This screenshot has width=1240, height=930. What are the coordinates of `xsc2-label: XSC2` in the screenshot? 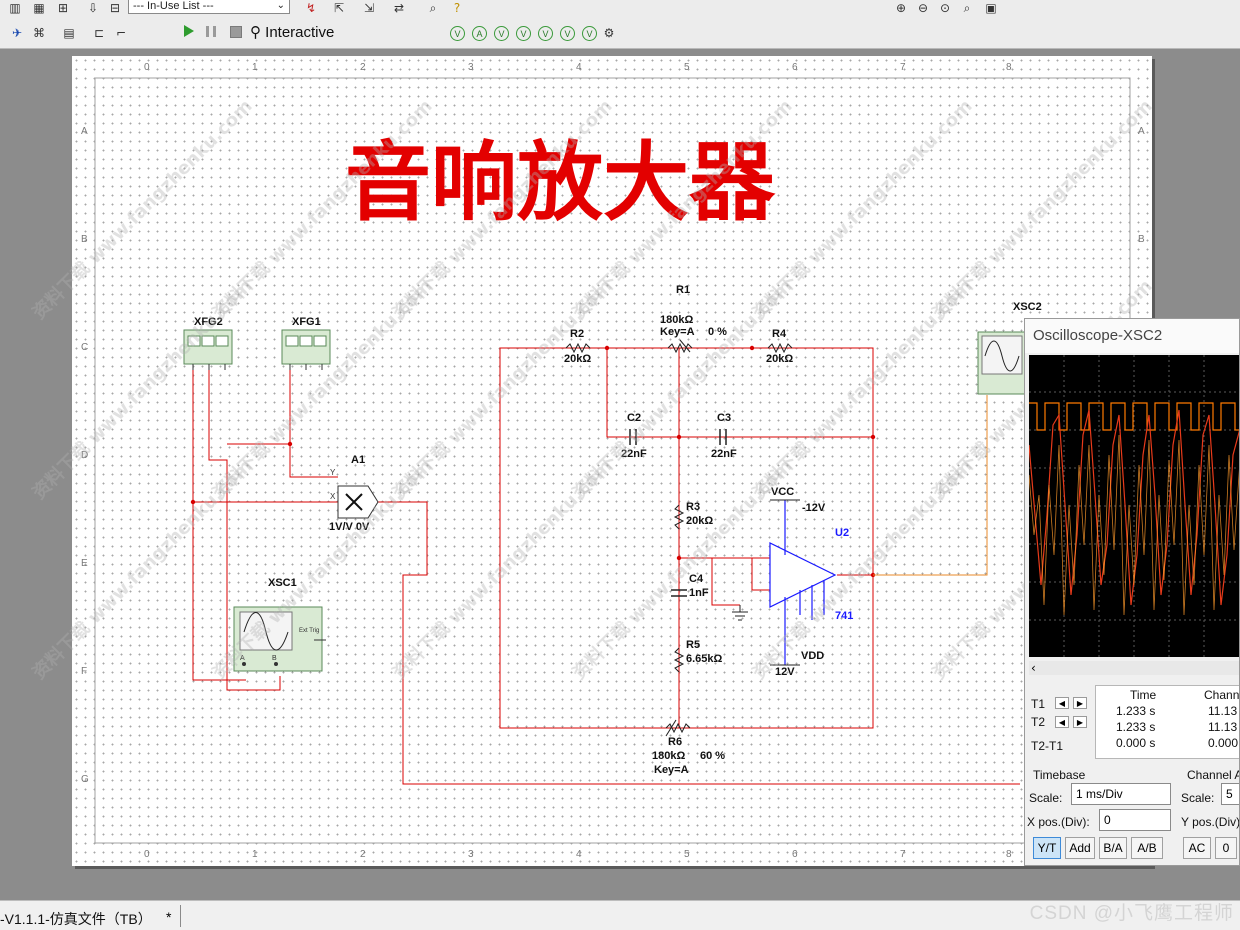 It's located at (1027, 307).